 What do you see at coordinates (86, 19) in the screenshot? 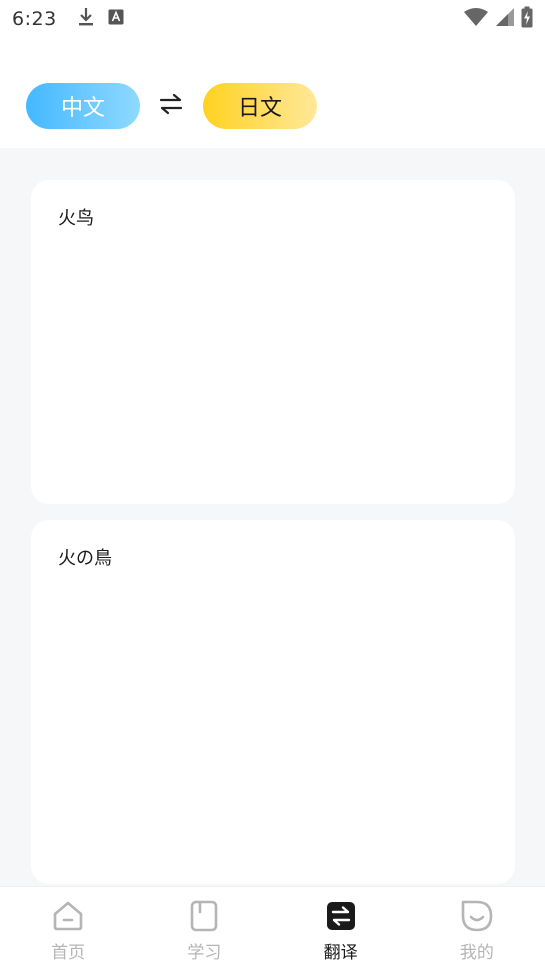
I see `download-icon` at bounding box center [86, 19].